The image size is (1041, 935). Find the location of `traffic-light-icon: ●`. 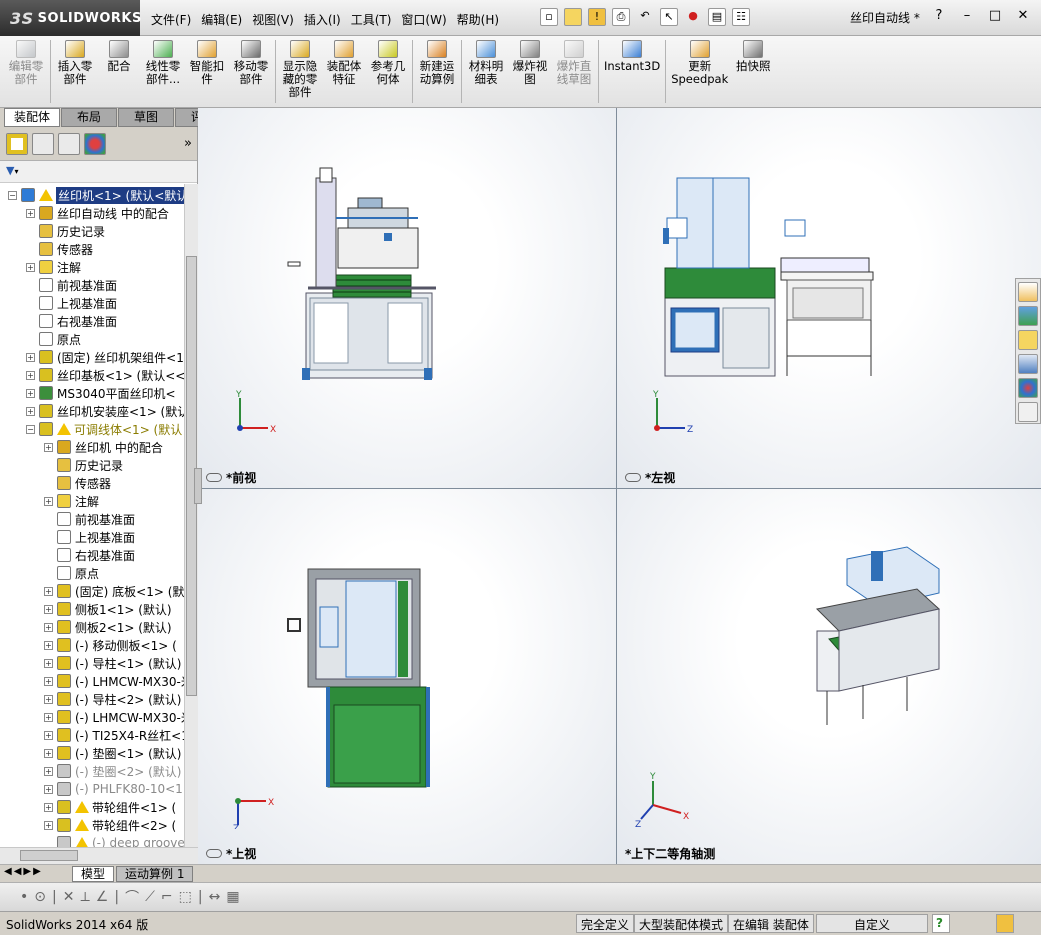

traffic-light-icon: ● is located at coordinates (693, 17).